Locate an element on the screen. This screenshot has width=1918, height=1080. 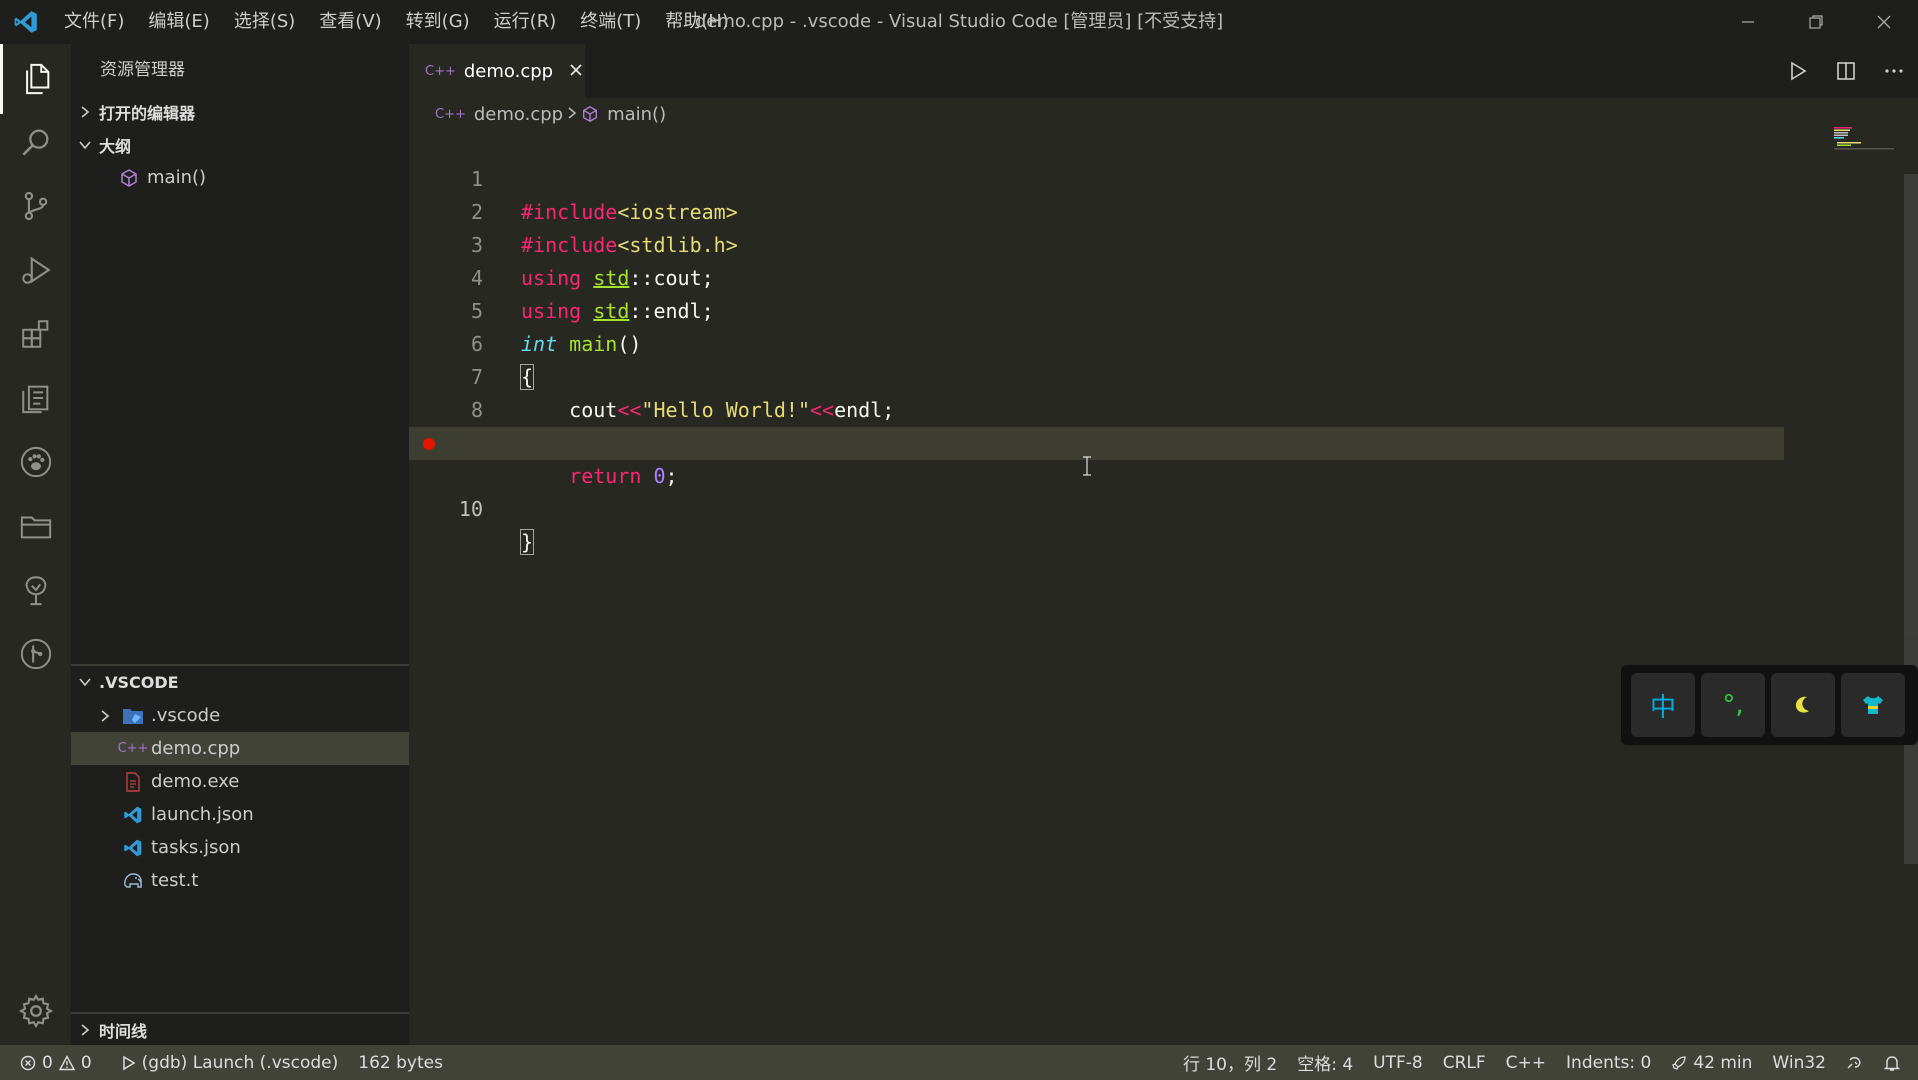
menu-go: 转到(G) is located at coordinates (438, 22).